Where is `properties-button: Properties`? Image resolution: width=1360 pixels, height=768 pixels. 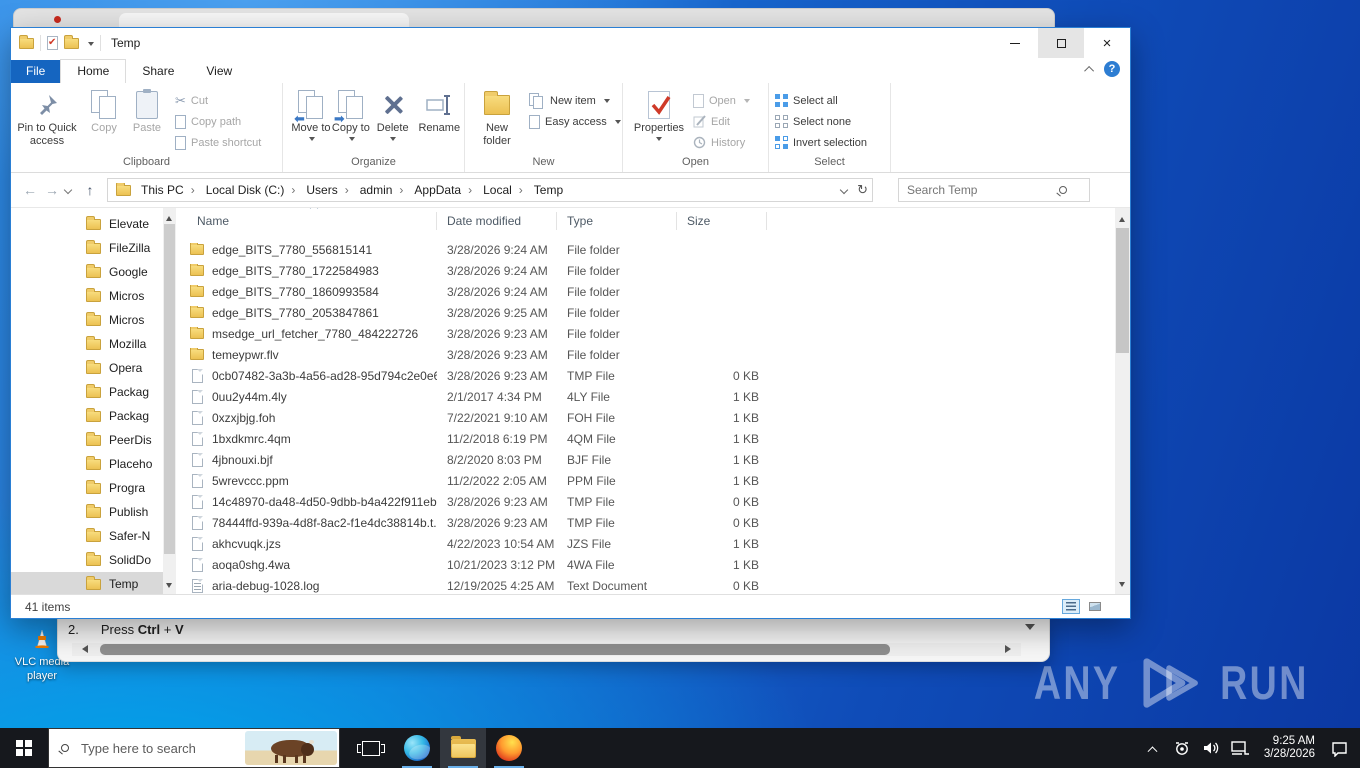
properties-button: Properties is located at coordinates (659, 115).